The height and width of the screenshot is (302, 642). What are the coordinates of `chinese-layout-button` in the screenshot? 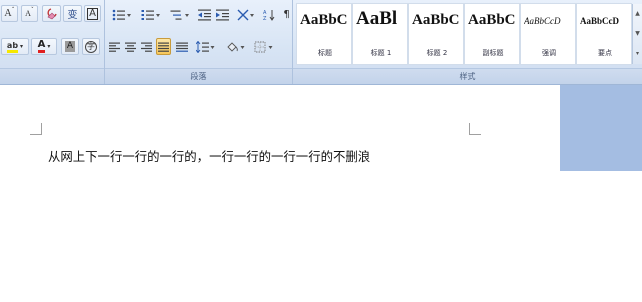 It's located at (246, 14).